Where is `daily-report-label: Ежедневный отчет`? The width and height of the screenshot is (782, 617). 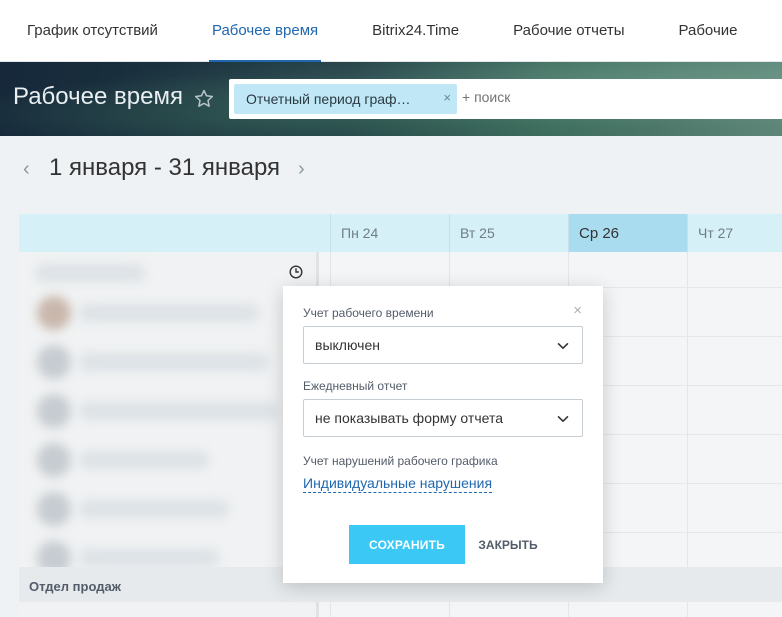
daily-report-label: Ежедневный отчет is located at coordinates (355, 386).